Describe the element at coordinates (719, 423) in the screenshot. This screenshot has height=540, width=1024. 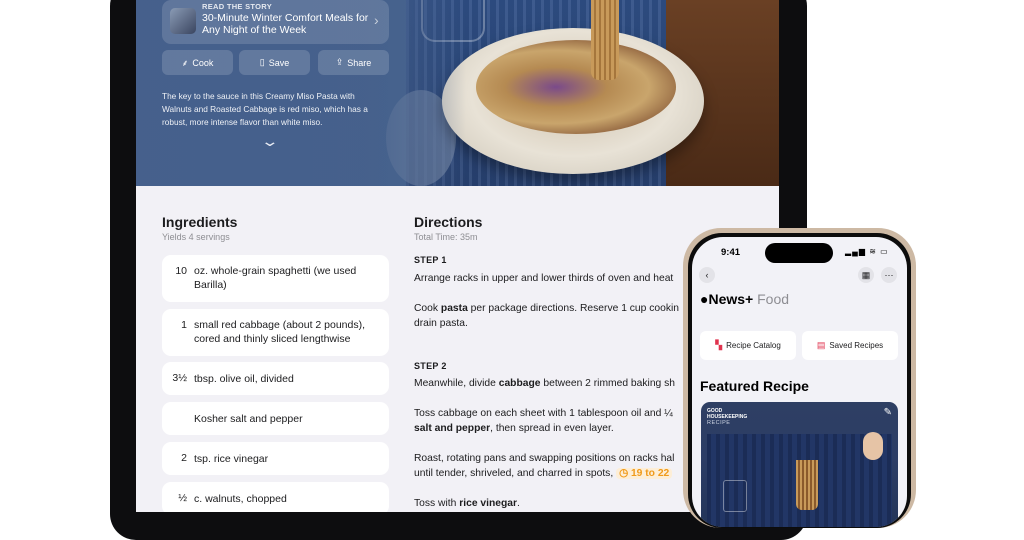
I see `card-kicker: RECIPE` at that location.